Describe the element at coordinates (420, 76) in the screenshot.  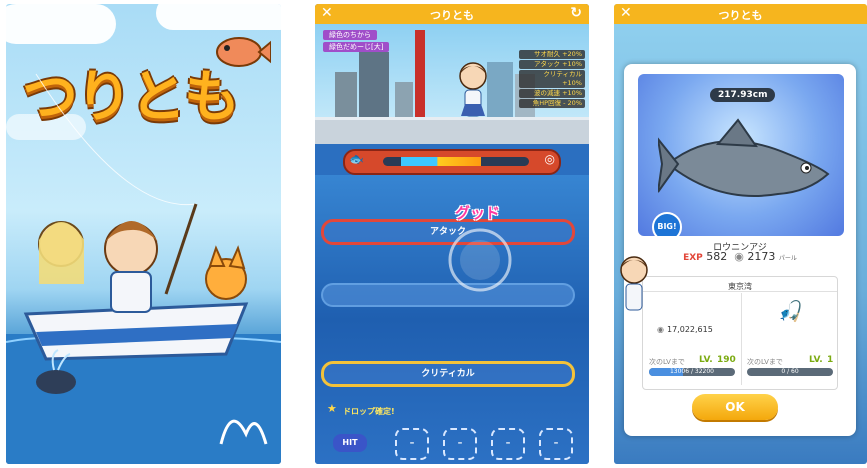
I see `tokyo-tower` at that location.